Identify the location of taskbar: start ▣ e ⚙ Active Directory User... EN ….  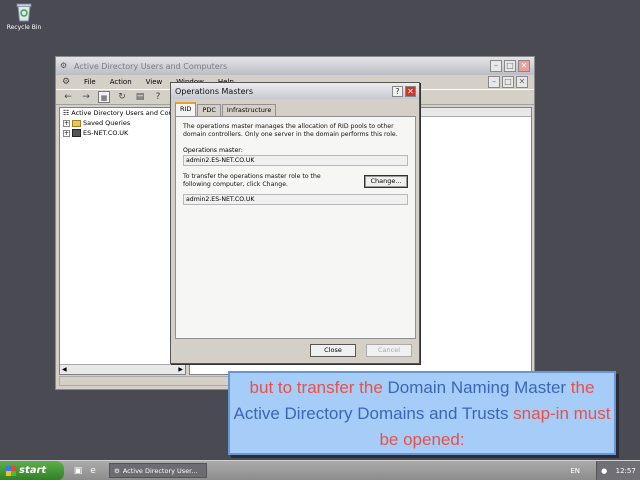
(320, 470).